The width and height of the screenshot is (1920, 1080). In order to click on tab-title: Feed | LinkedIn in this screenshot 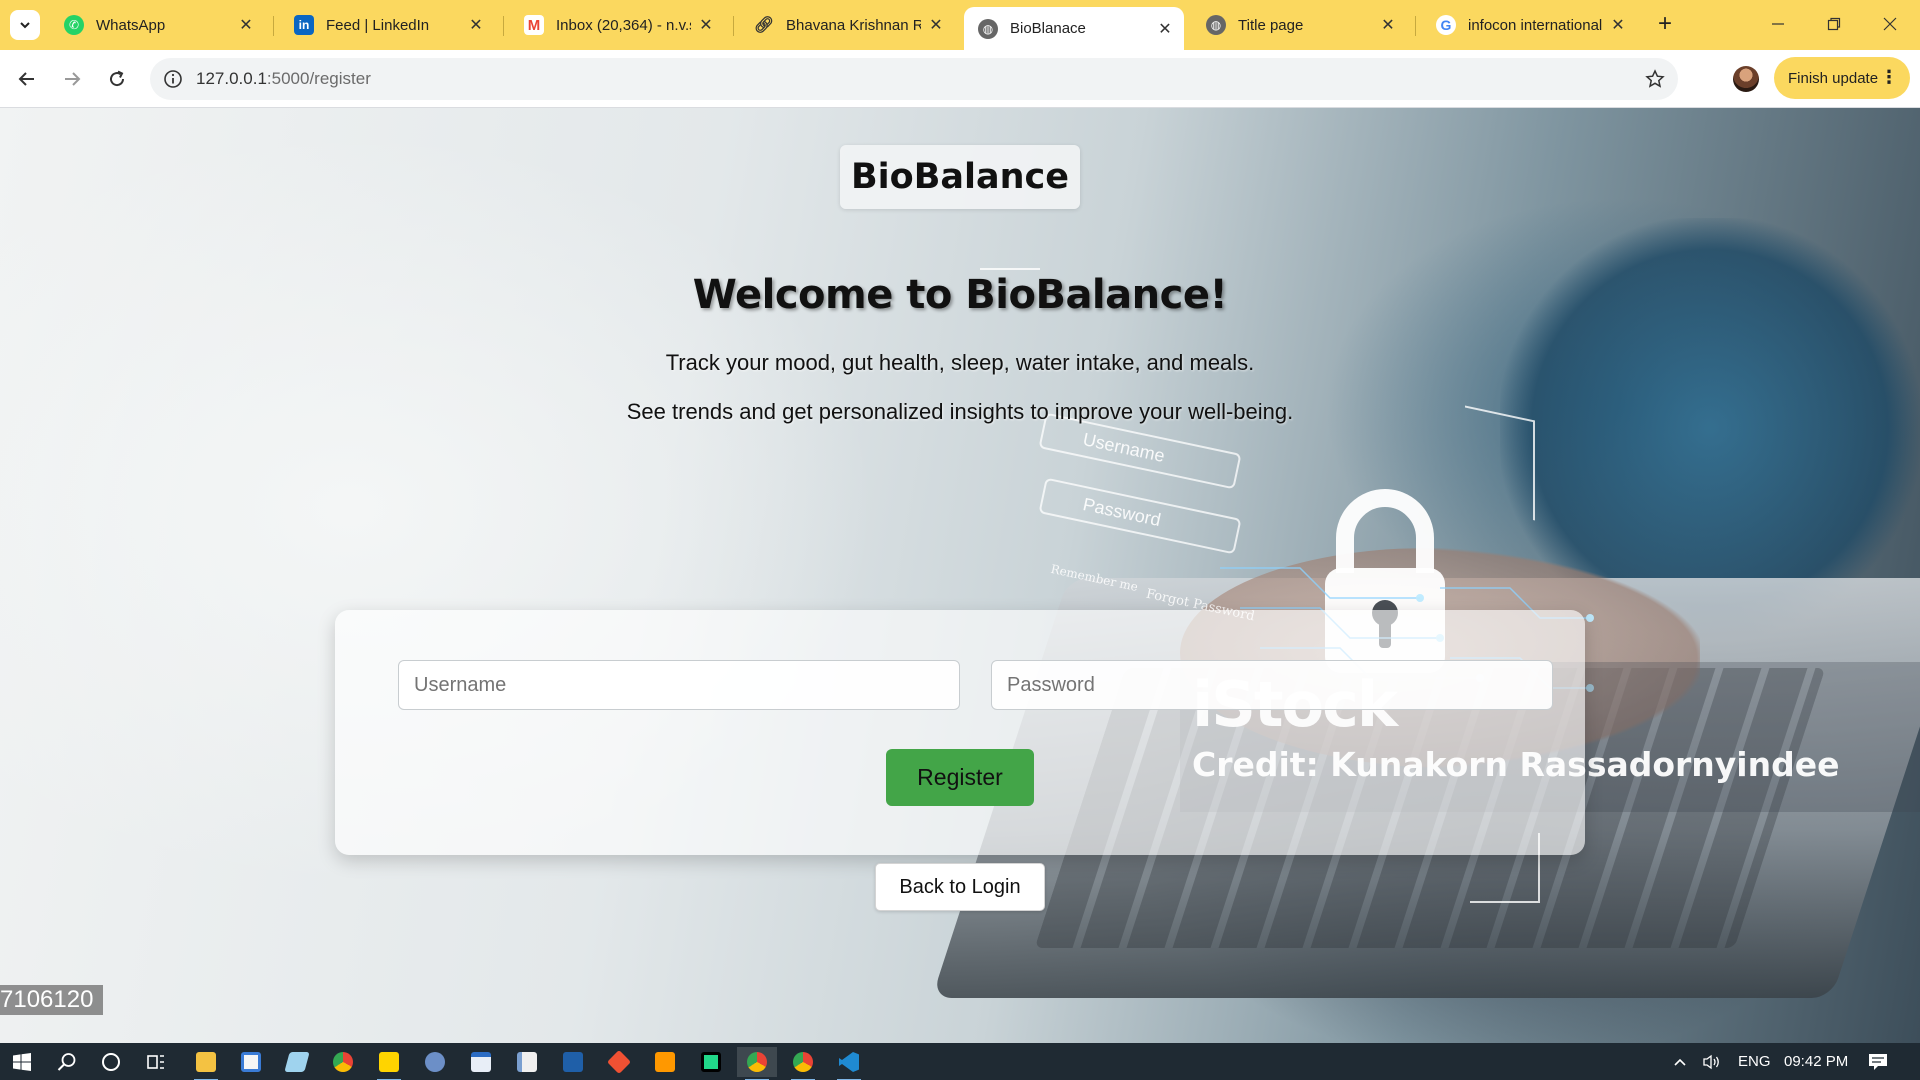, I will do `click(378, 25)`.